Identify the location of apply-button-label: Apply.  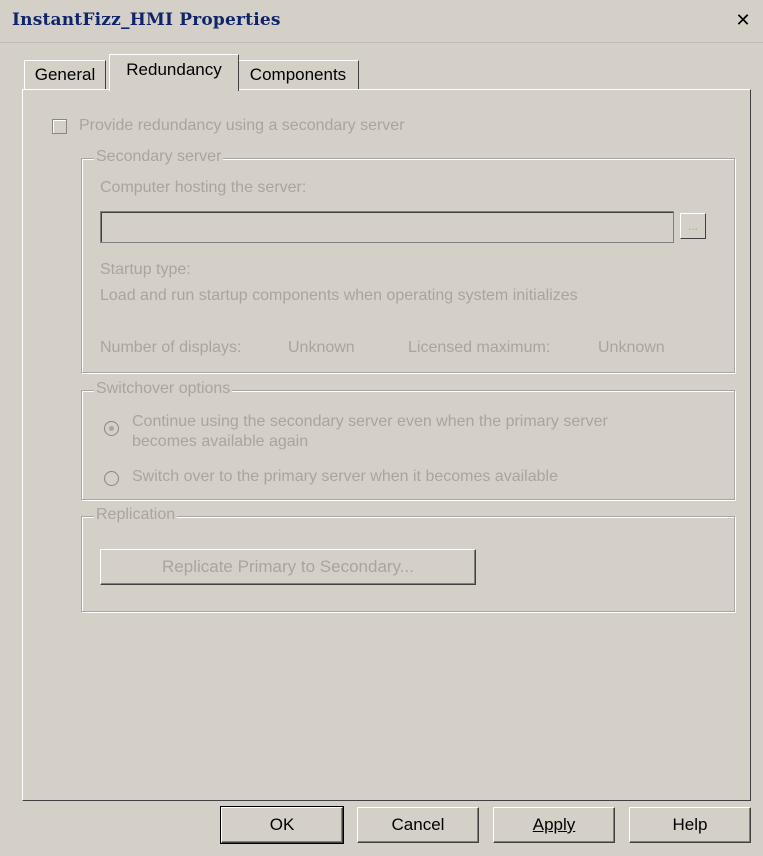
(554, 824).